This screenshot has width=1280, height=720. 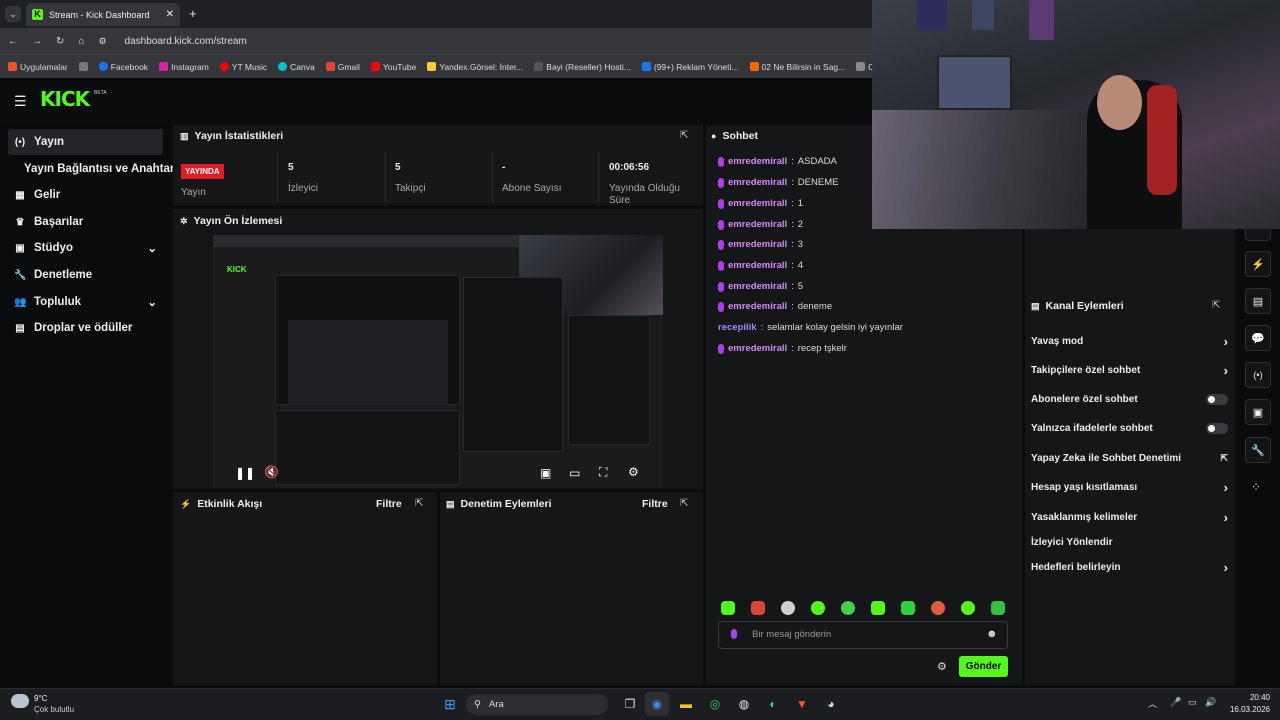 What do you see at coordinates (791, 634) in the screenshot?
I see `chat-input-placeholder: Bir mesaj gönderin` at bounding box center [791, 634].